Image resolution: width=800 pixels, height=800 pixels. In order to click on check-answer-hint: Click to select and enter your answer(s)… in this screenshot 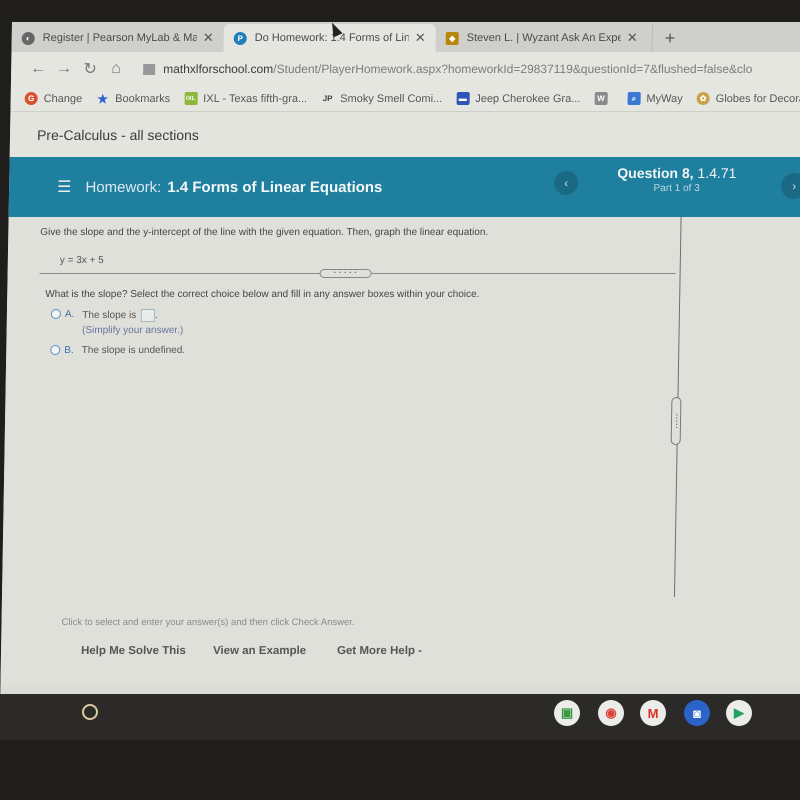, I will do `click(208, 622)`.